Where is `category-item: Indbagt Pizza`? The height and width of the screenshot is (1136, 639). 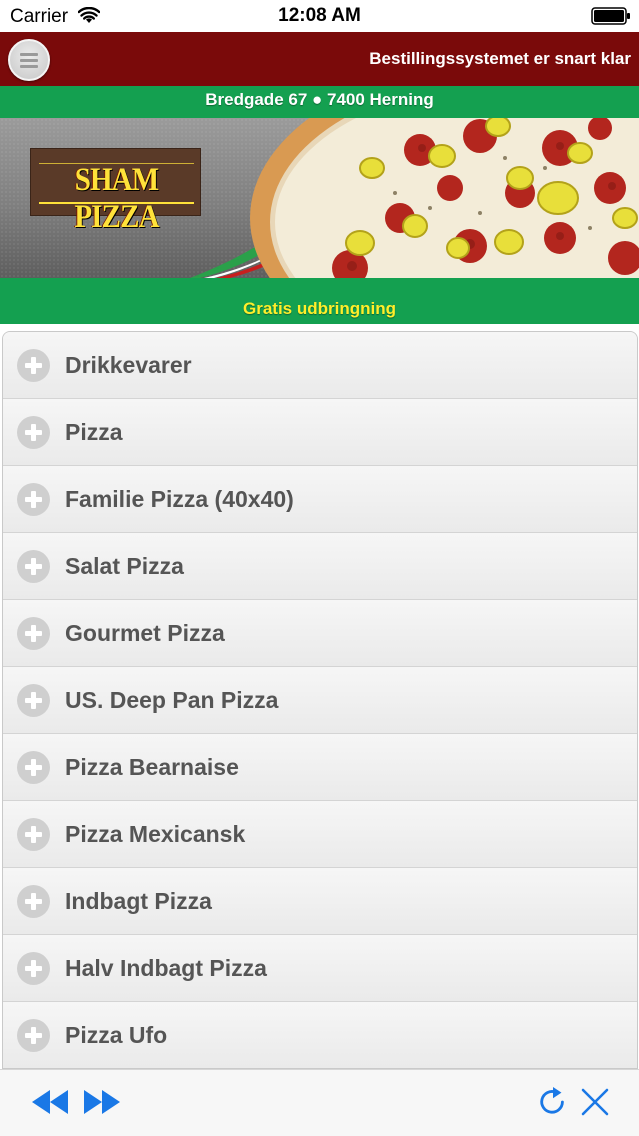
category-item: Indbagt Pizza is located at coordinates (320, 901).